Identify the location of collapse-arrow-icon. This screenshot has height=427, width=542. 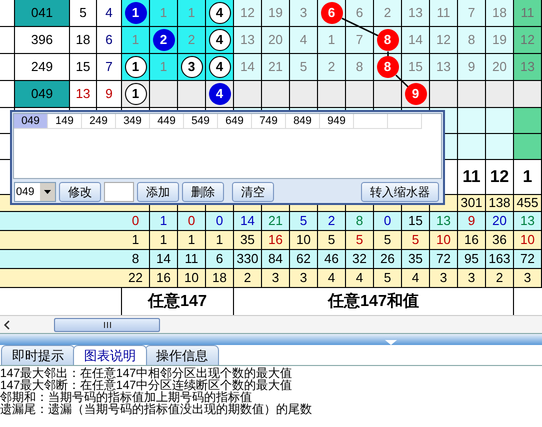
(391, 342).